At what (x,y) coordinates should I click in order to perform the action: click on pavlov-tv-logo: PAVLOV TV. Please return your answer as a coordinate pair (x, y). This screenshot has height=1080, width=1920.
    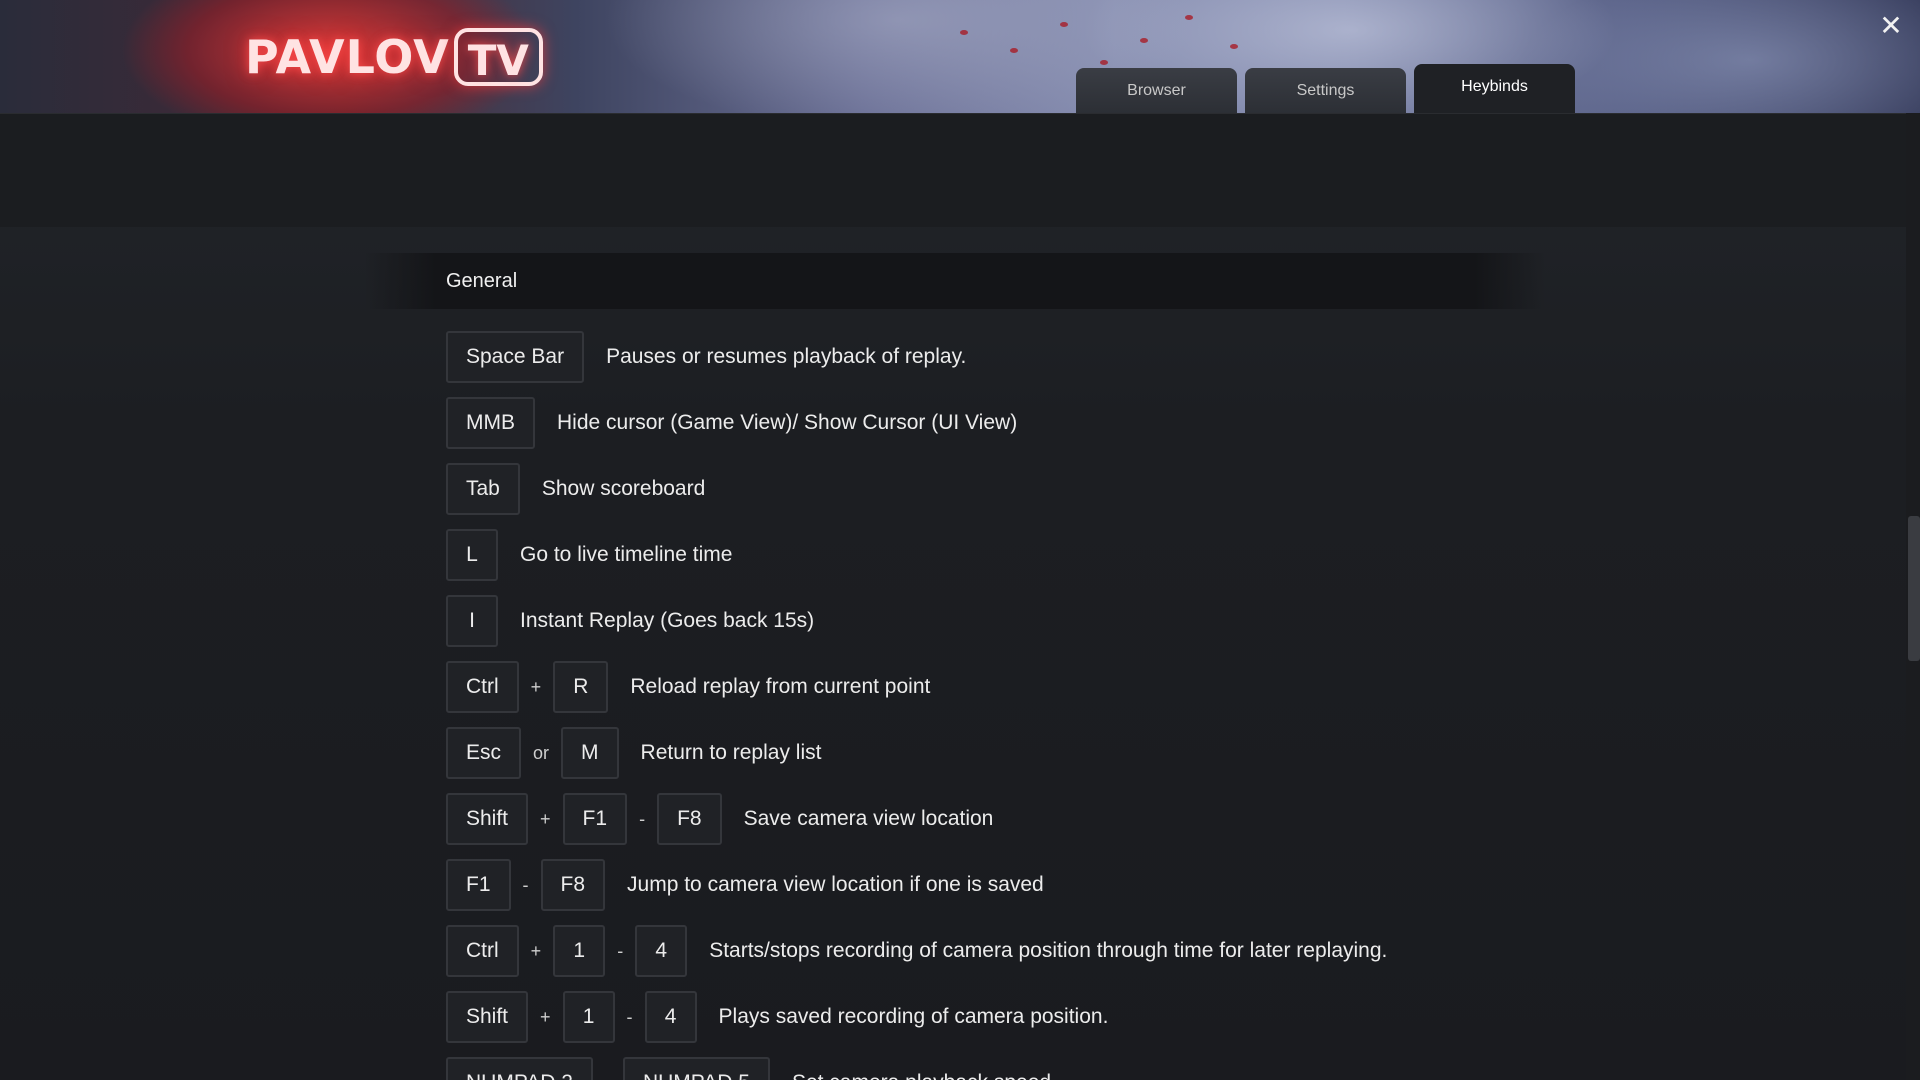
    Looking at the image, I should click on (394, 57).